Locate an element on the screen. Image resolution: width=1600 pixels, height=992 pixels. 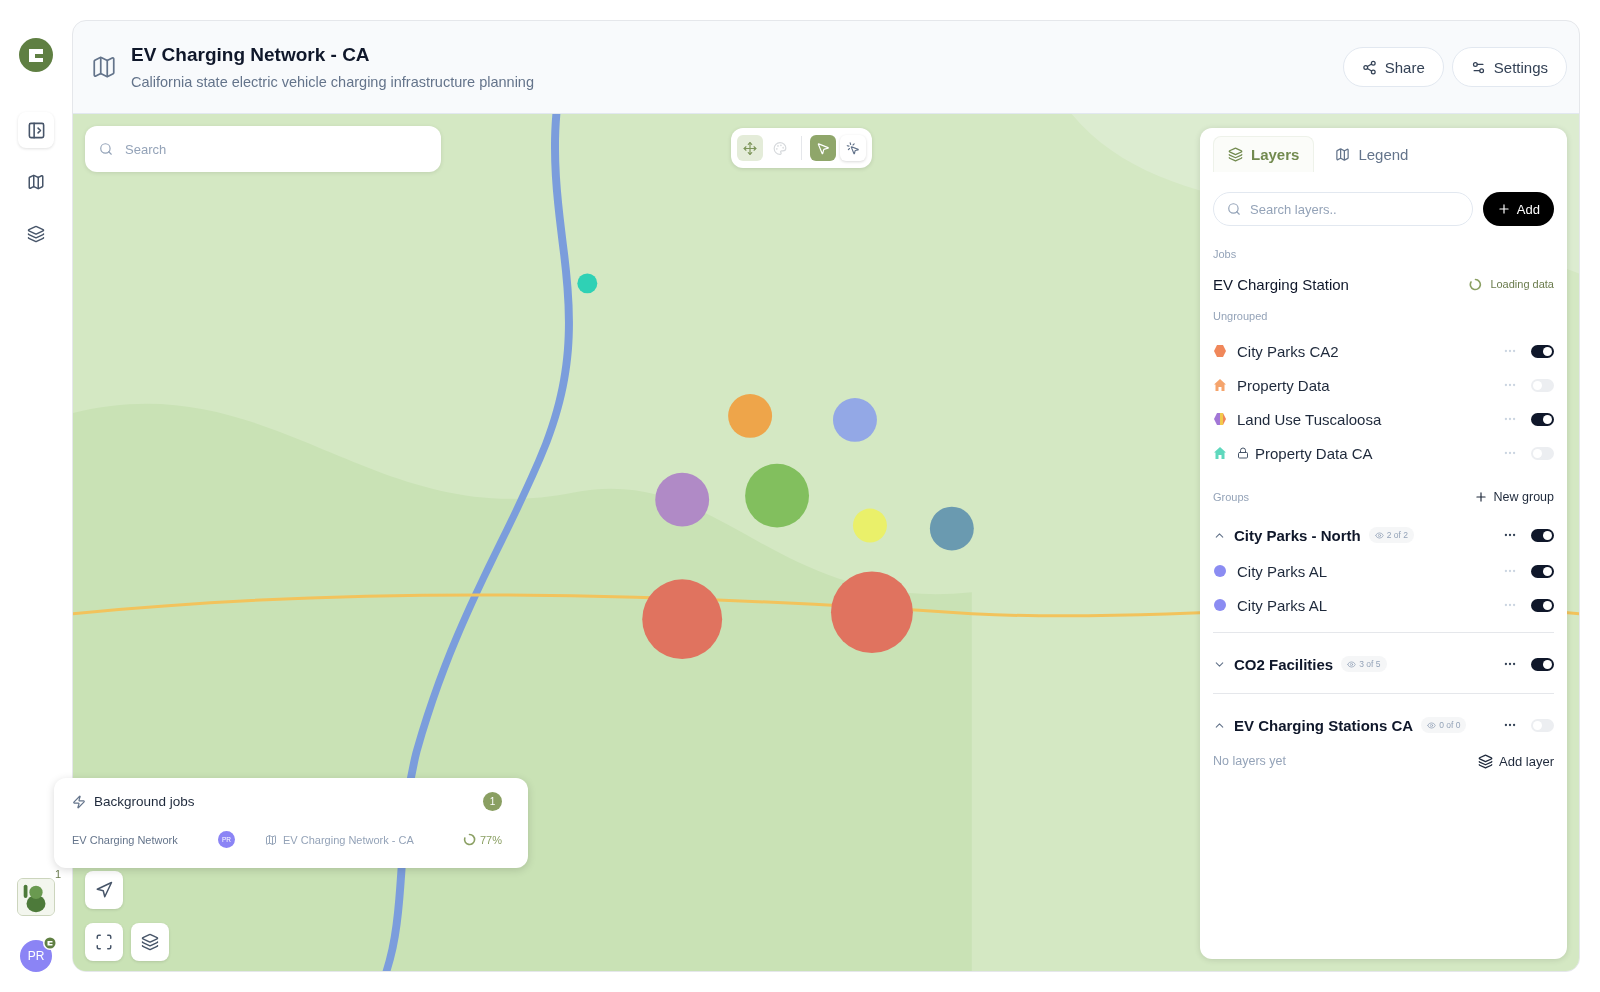
striped-hexagon-icon is located at coordinates (1220, 419).